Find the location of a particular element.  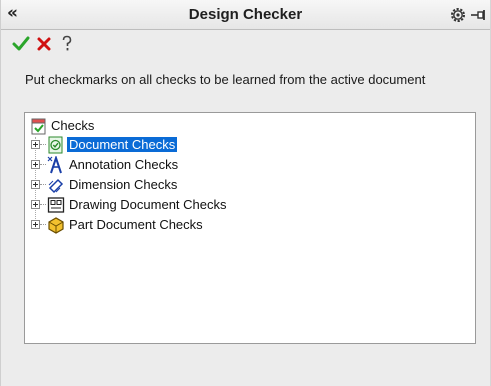

tree-item-label: Part Document Checks is located at coordinates (136, 224).